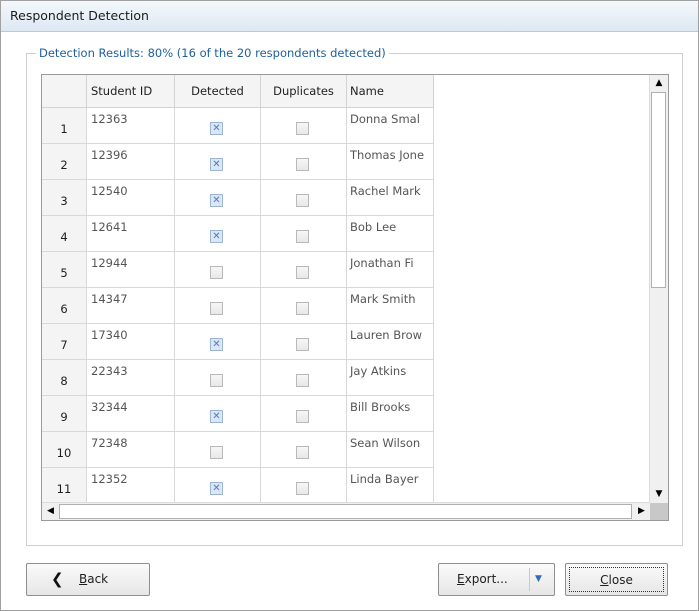 The image size is (699, 611). Describe the element at coordinates (131, 91) in the screenshot. I see `column-header-student-id: Student ID` at that location.